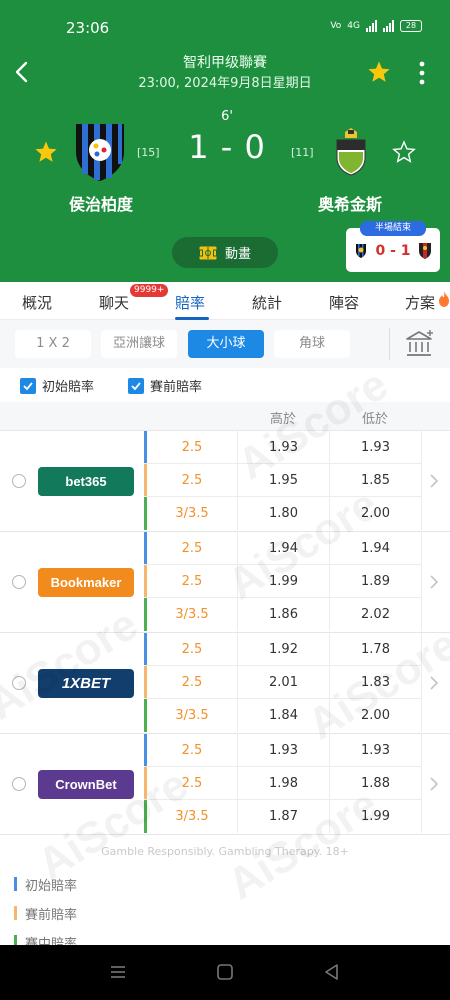 This screenshot has height=1000, width=450. Describe the element at coordinates (404, 152) in the screenshot. I see `away-favorite-star-icon` at that location.